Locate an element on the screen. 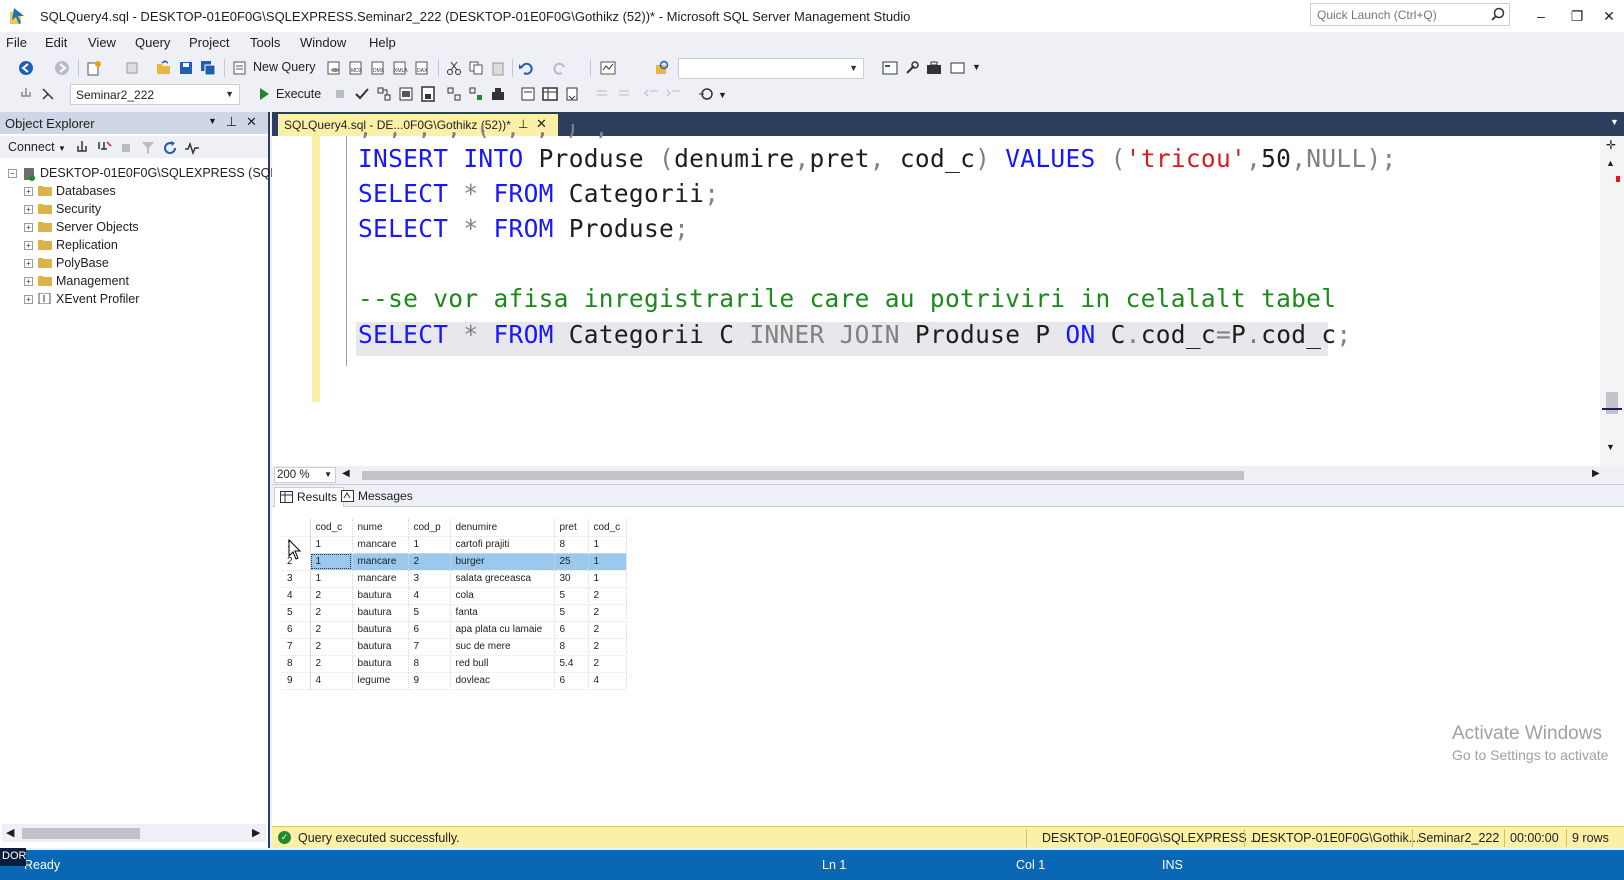 Image resolution: width=1624 pixels, height=880 pixels. tree-node-replication: + Replication is located at coordinates (134, 245).